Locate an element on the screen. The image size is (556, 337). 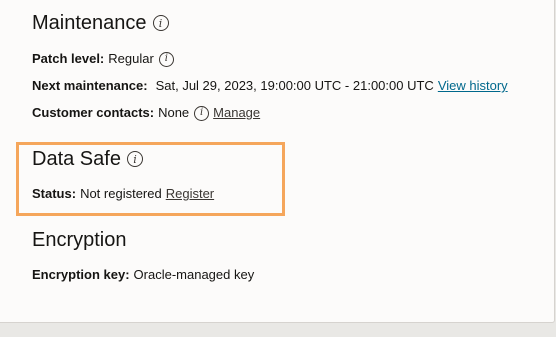
patch-level-value: Regular is located at coordinates (131, 58).